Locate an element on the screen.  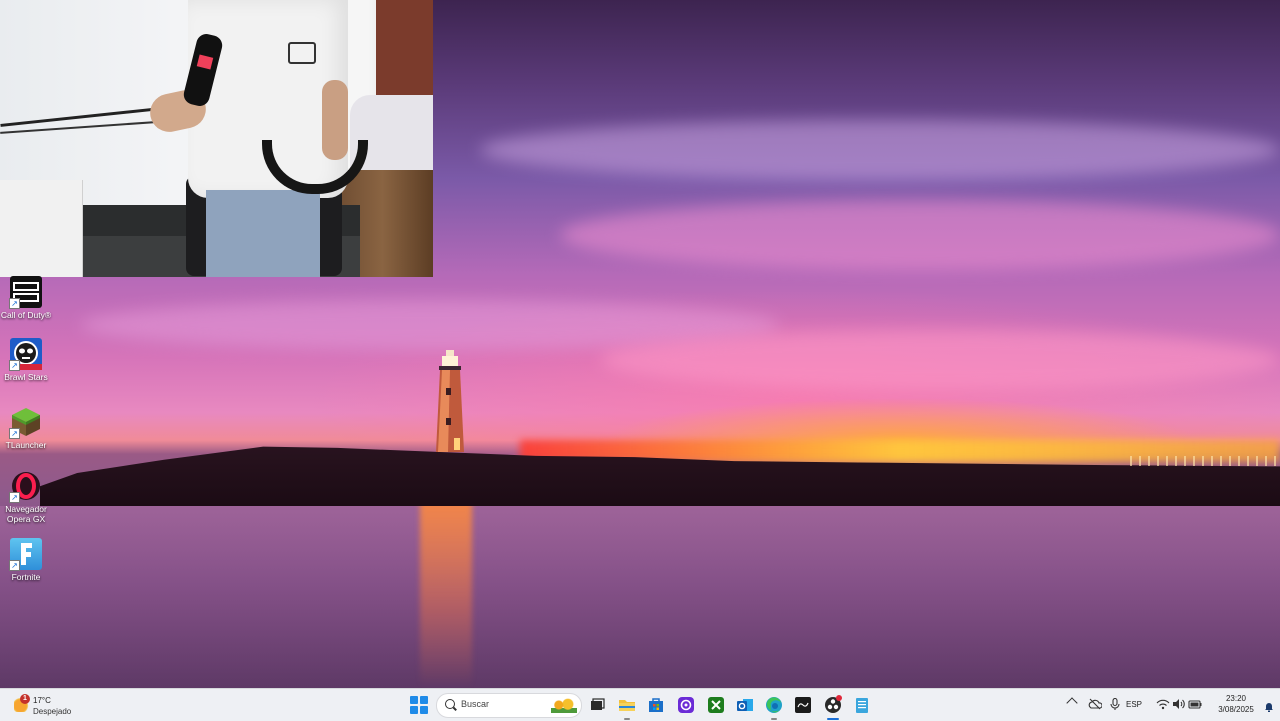
xbox-icon is located at coordinates (716, 705).